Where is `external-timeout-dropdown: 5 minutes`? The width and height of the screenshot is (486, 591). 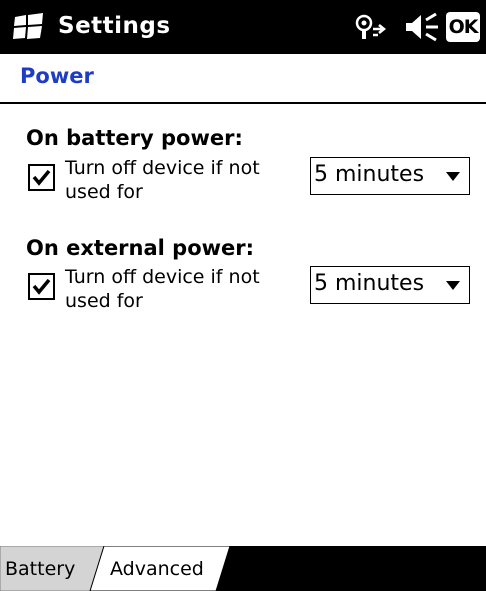
external-timeout-dropdown: 5 minutes is located at coordinates (390, 285).